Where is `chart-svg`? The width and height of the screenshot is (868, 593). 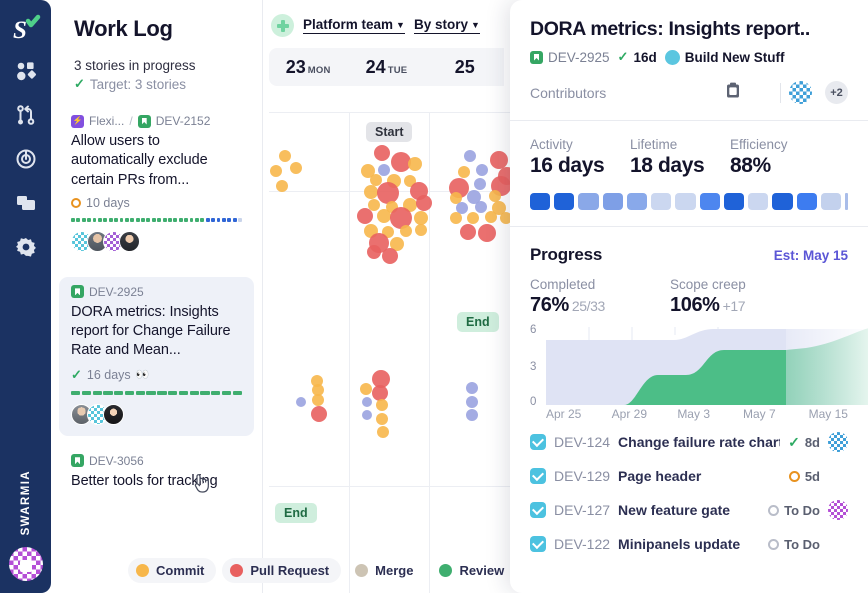 chart-svg is located at coordinates (707, 366).